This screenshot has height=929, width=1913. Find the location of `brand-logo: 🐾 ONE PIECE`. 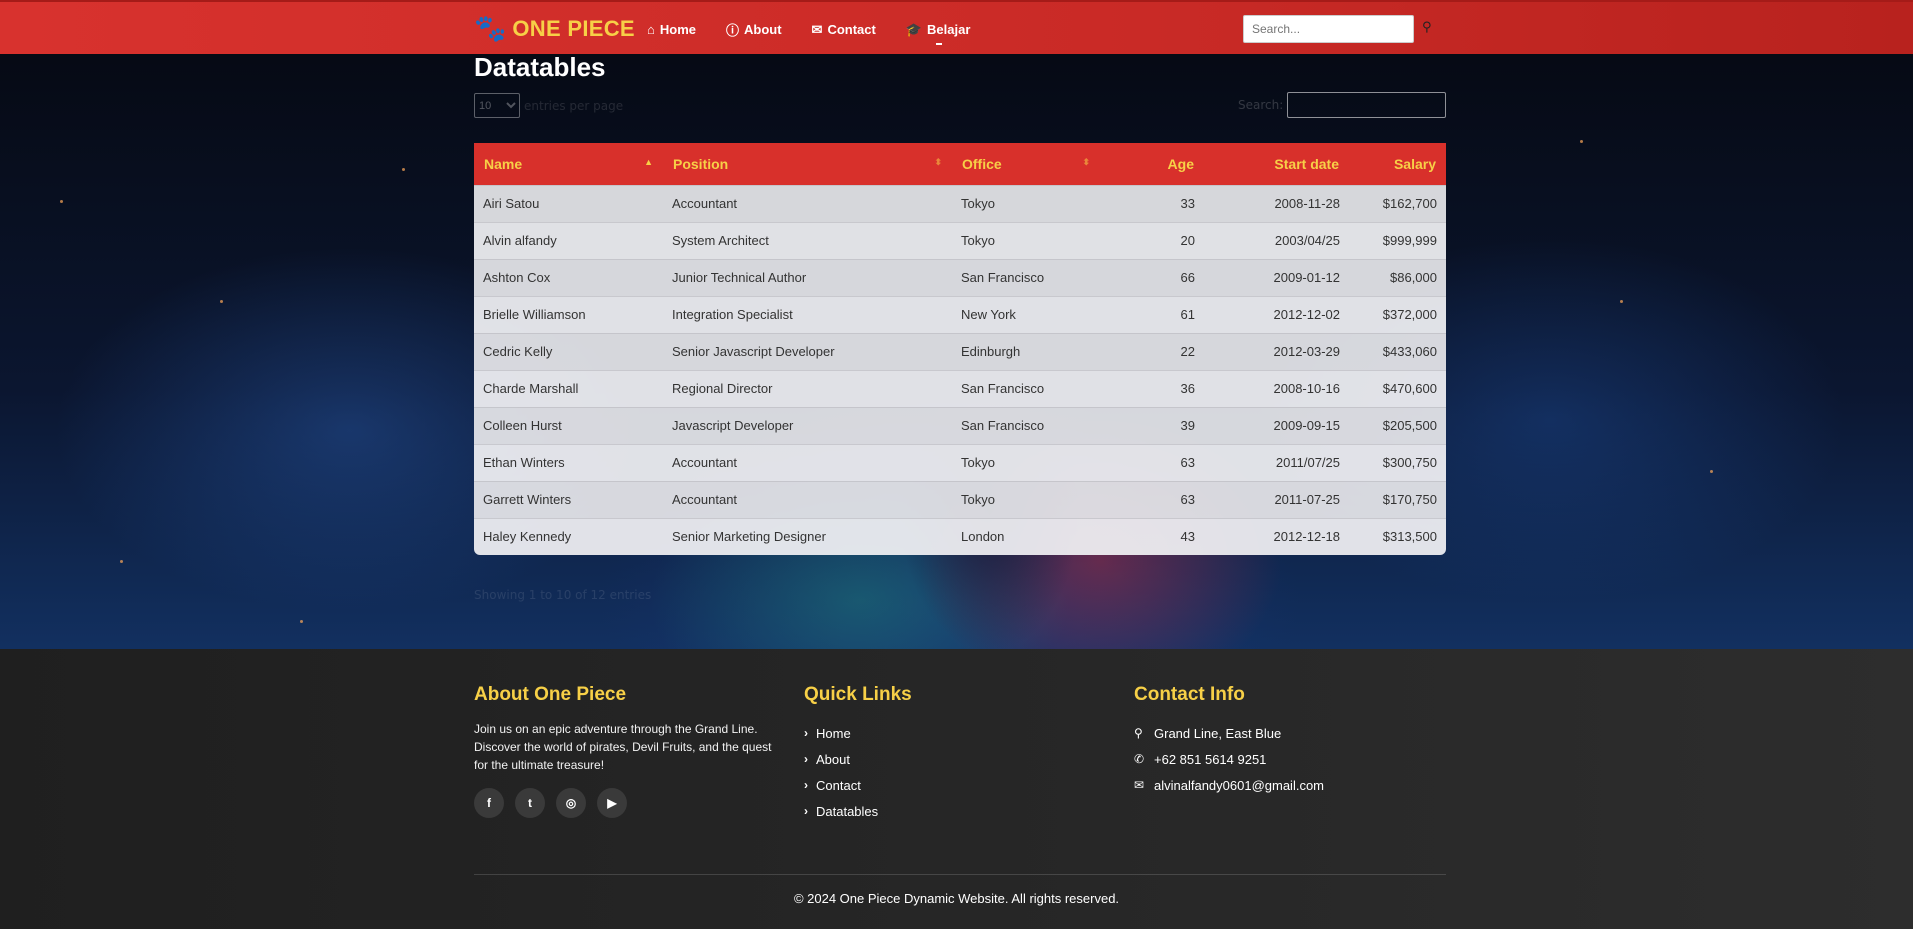

brand-logo: 🐾 ONE PIECE is located at coordinates (554, 29).